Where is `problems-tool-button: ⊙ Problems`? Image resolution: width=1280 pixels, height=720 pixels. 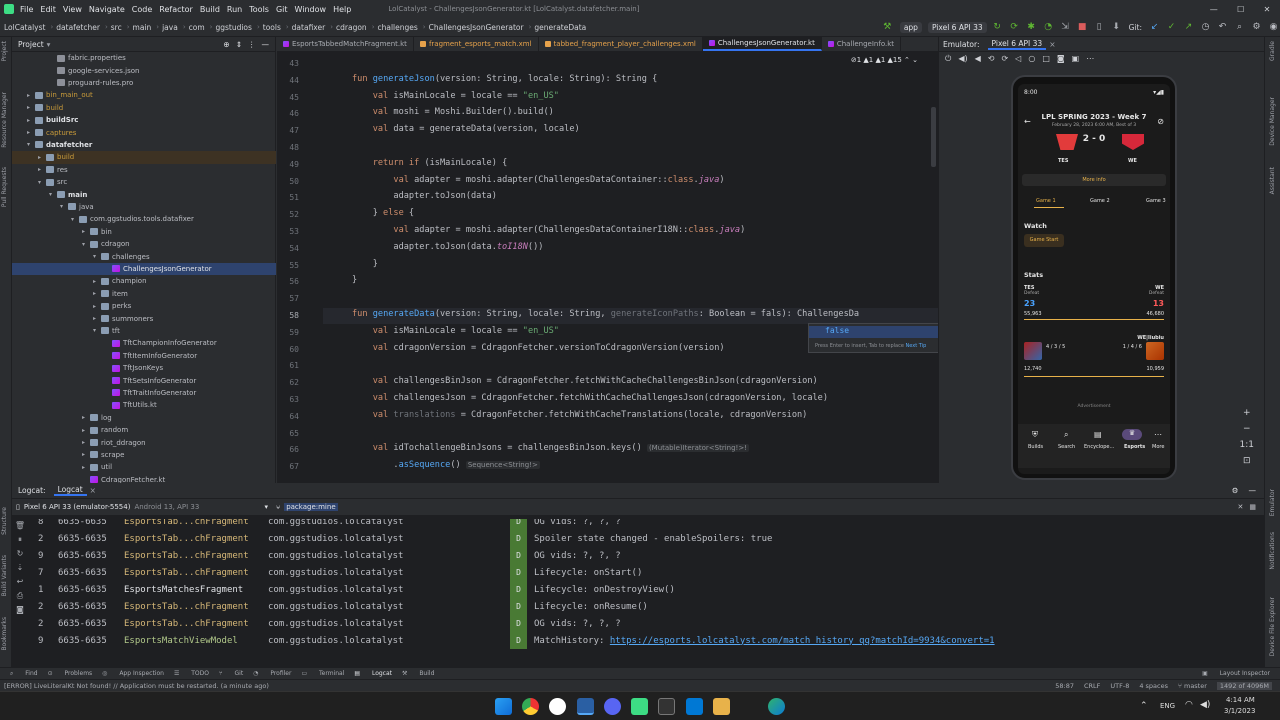
problems-tool-button: ⊙ Problems is located at coordinates (70, 673).